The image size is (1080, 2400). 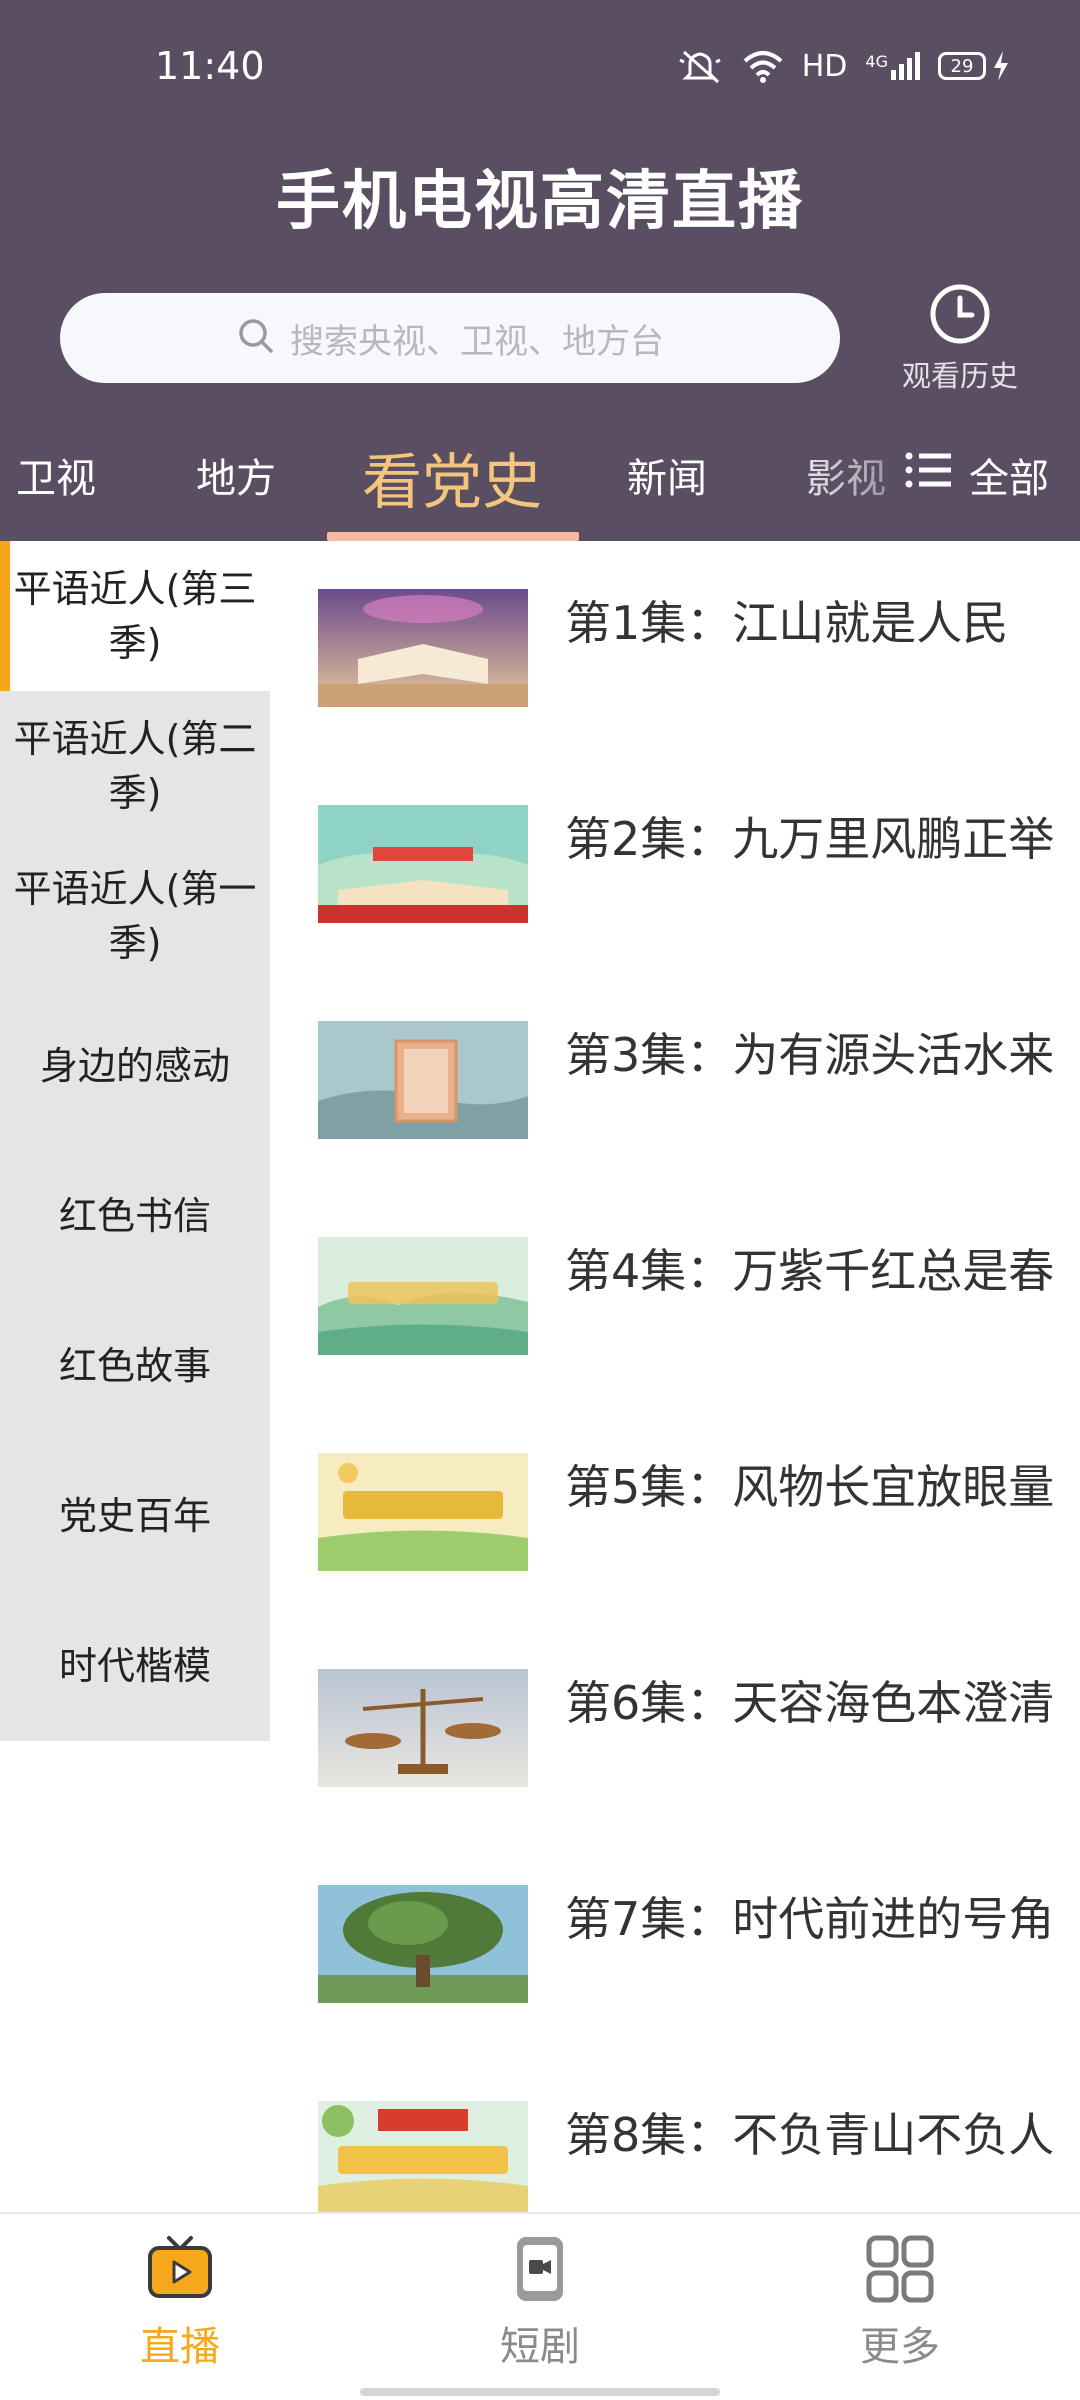 I want to click on network-label: HD, so click(x=824, y=66).